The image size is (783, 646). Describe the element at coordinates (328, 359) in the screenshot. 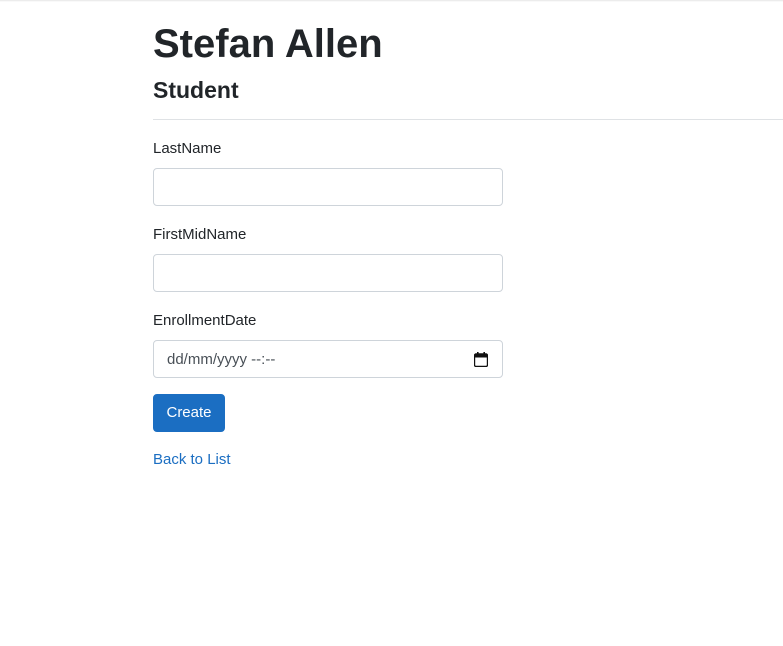

I see `enrollment-date-input: dd/mm/yyyy --:--` at that location.